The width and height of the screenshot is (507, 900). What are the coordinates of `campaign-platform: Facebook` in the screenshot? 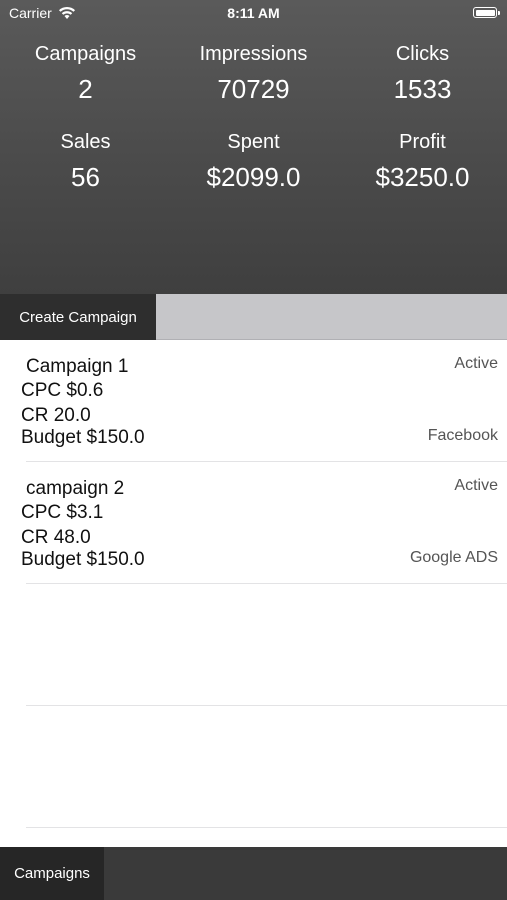 It's located at (462, 435).